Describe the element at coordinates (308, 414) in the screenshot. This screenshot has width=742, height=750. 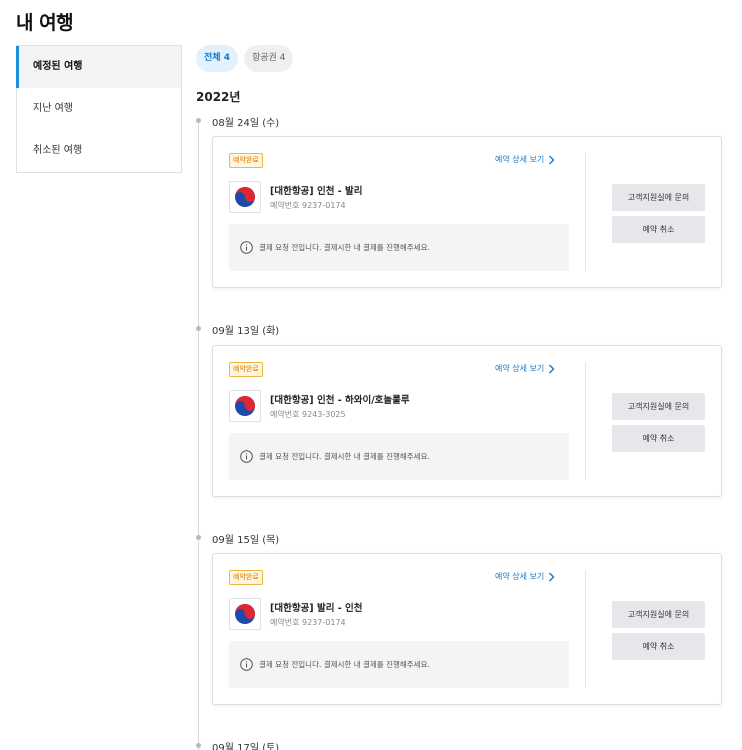
I see `booking-number: 예약번호 9243-3025` at that location.